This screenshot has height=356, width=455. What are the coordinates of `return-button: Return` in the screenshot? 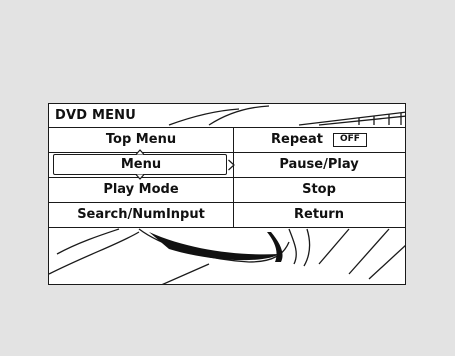 It's located at (319, 214).